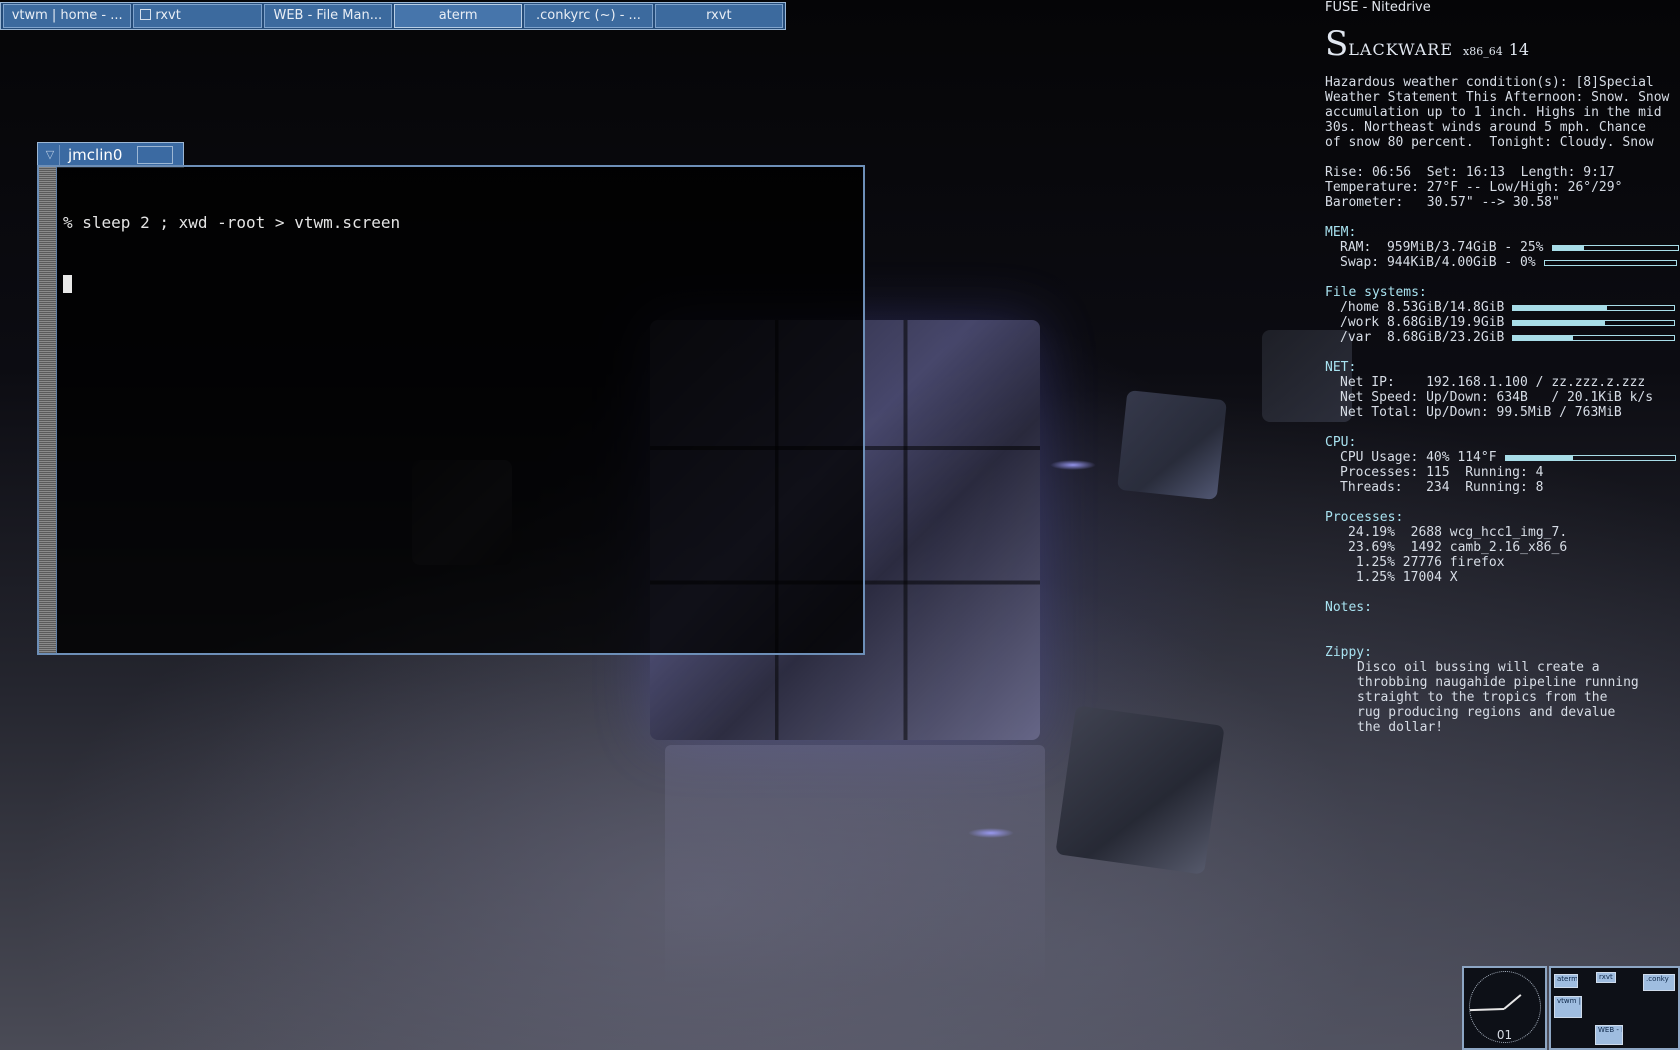 This screenshot has height=1050, width=1680. I want to click on barometer: Barometer: 30.57" --> 30.58", so click(1442, 202).